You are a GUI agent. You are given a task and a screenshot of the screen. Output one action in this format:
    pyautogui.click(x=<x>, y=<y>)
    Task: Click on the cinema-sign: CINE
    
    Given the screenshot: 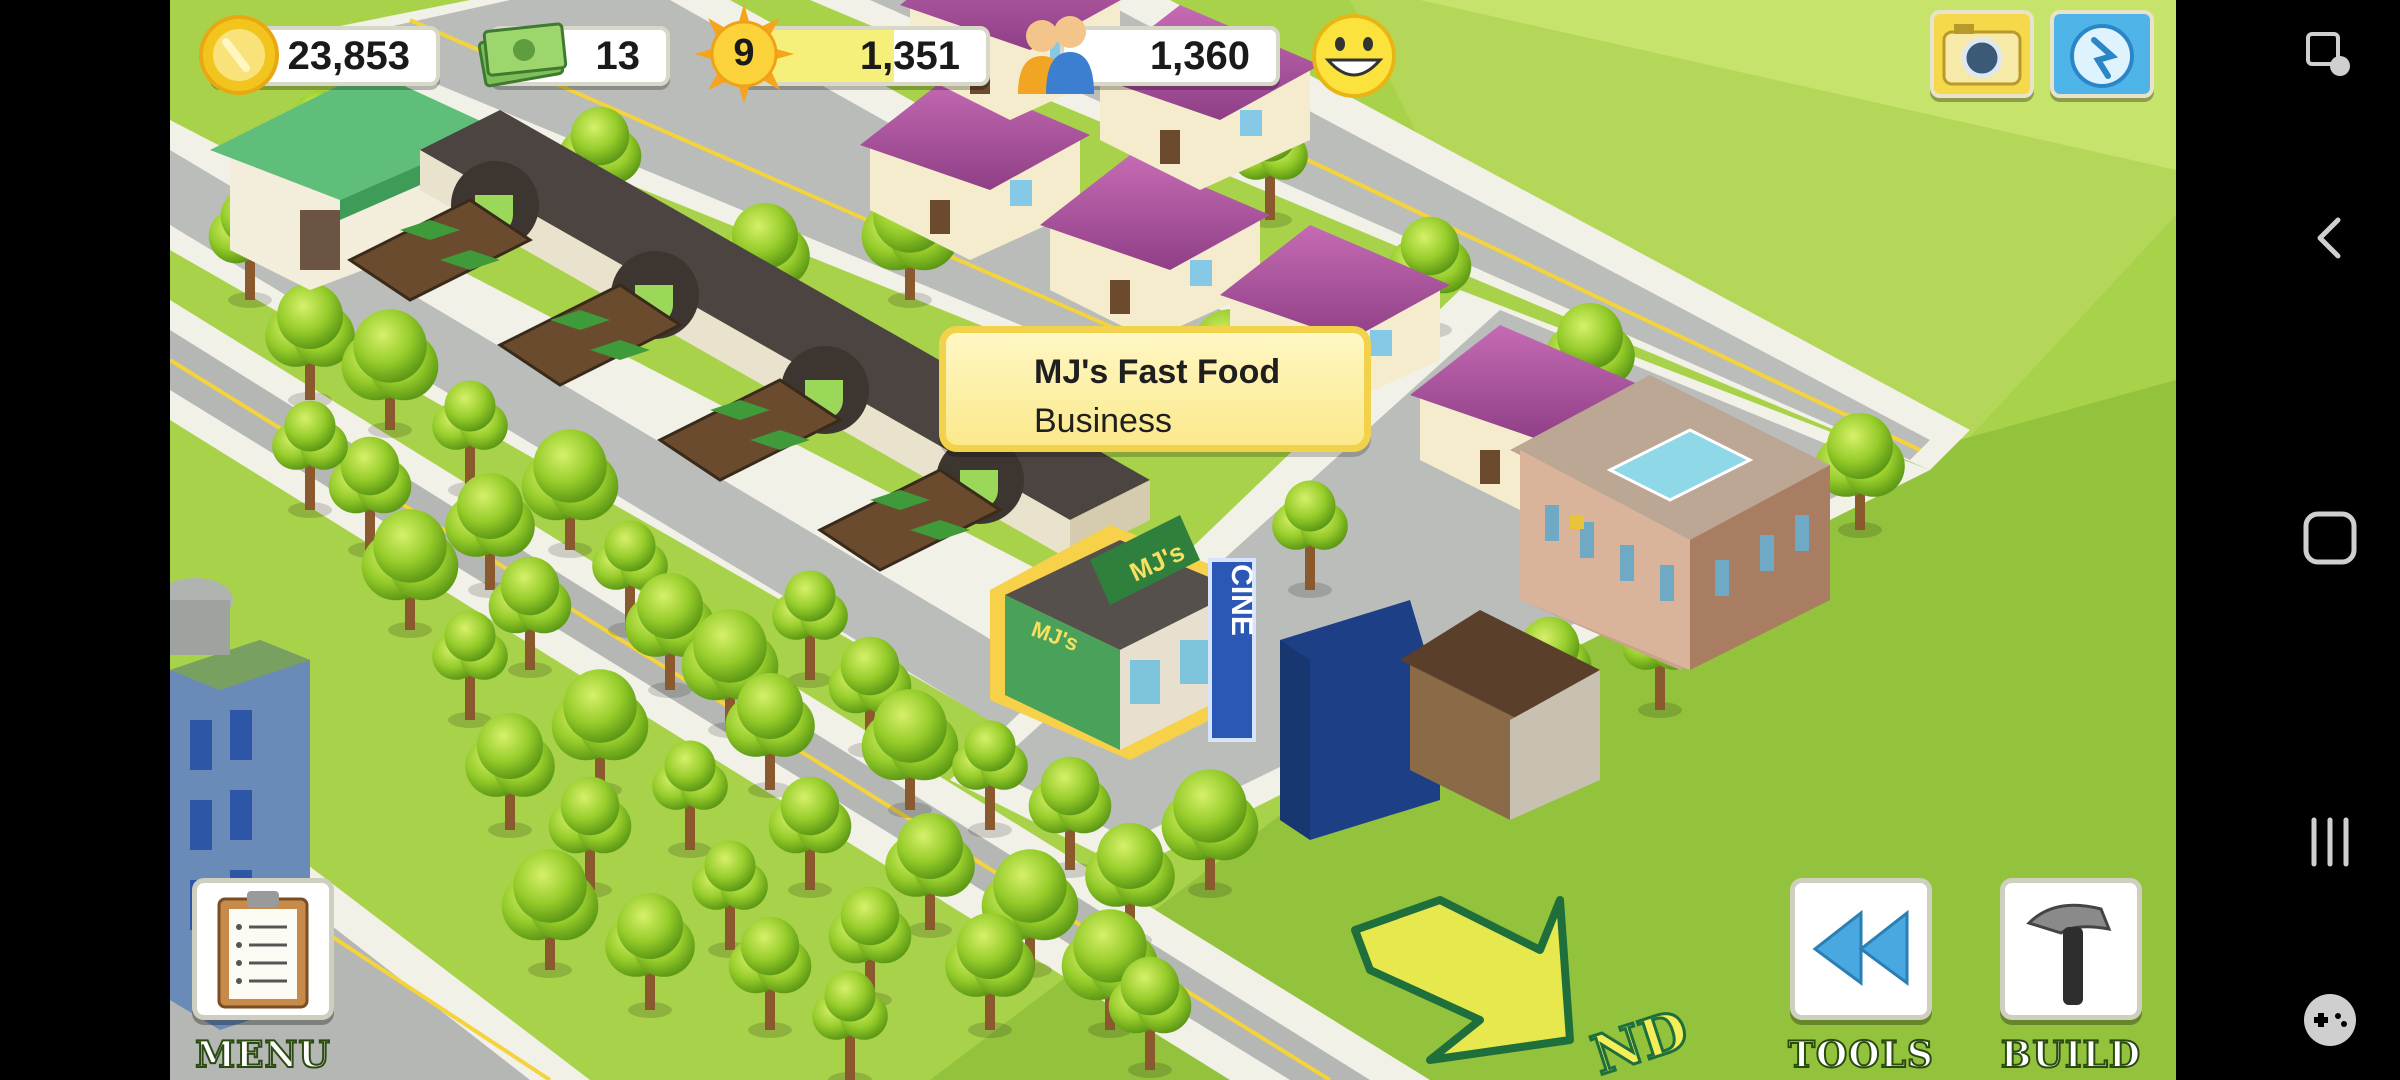 What is the action you would take?
    pyautogui.click(x=1241, y=600)
    